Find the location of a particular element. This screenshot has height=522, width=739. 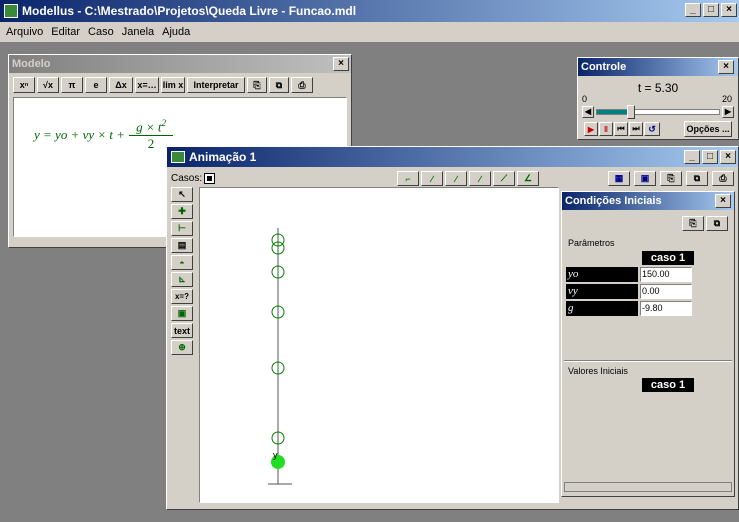

graph-dt-button: ∕ is located at coordinates (432, 178).